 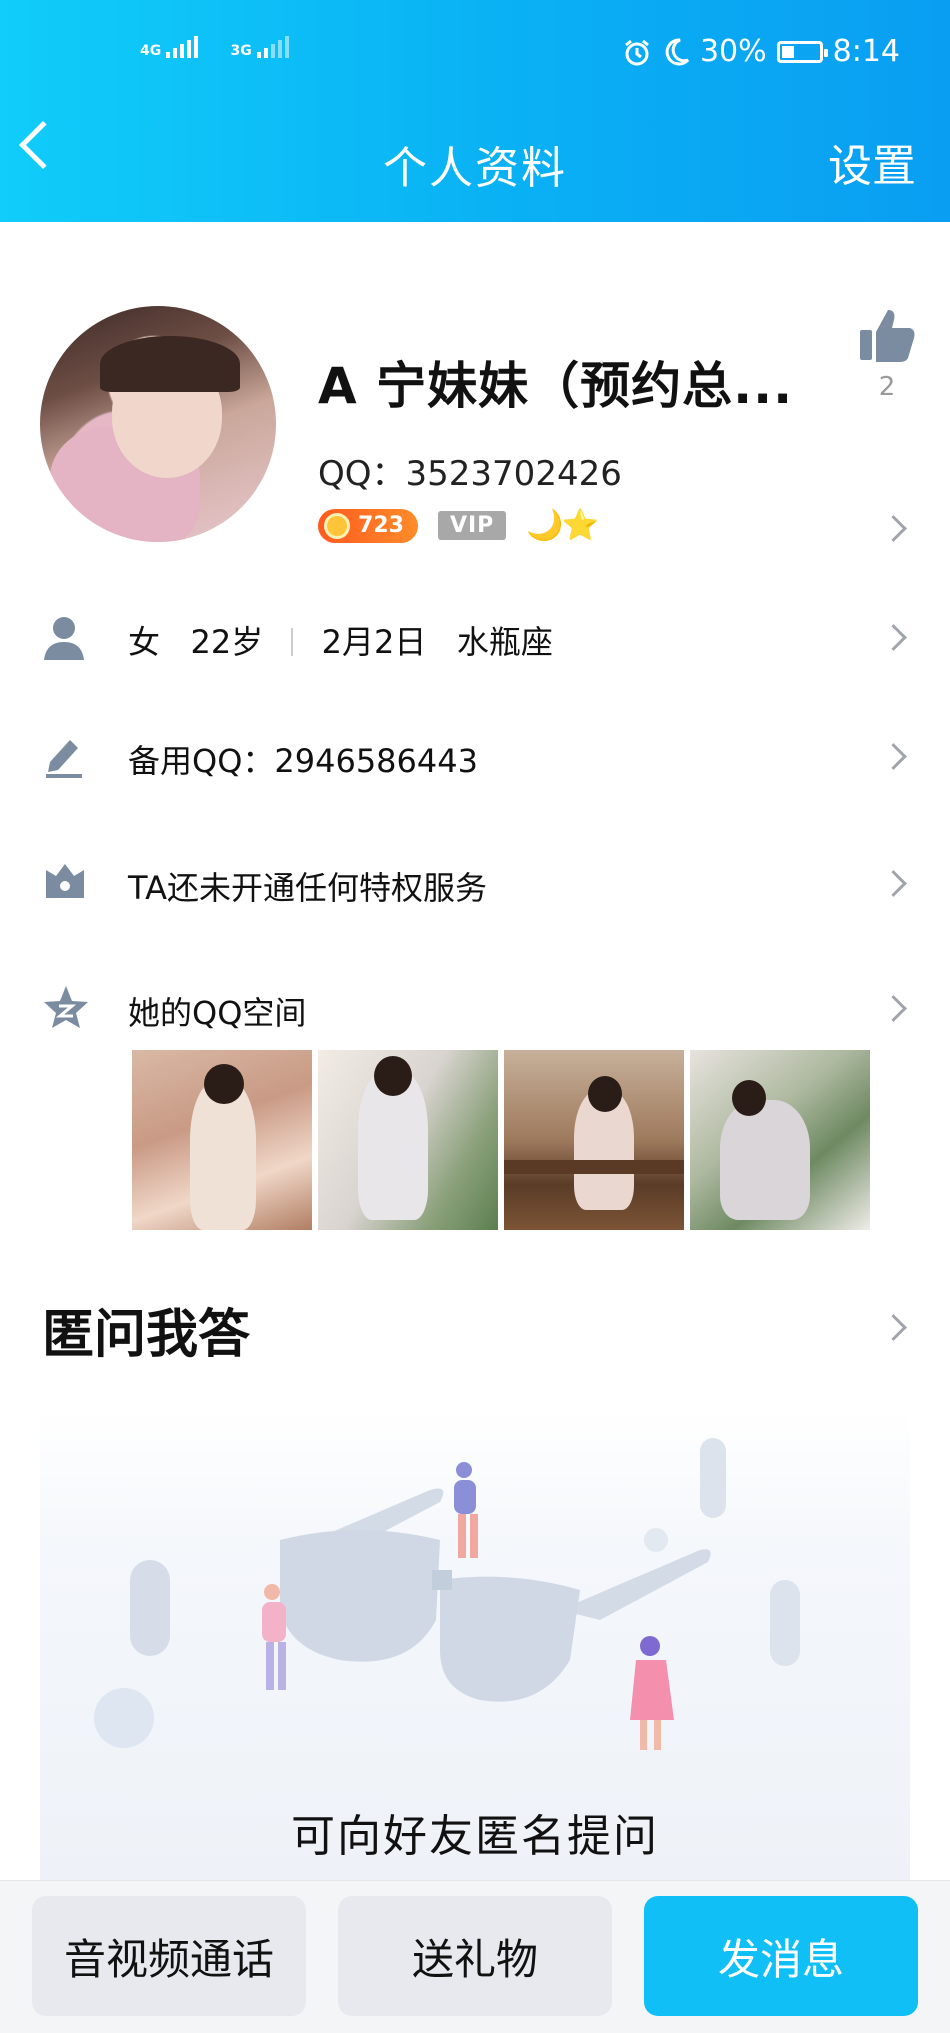 I want to click on av-call-button: 音视频通话, so click(x=169, y=1956).